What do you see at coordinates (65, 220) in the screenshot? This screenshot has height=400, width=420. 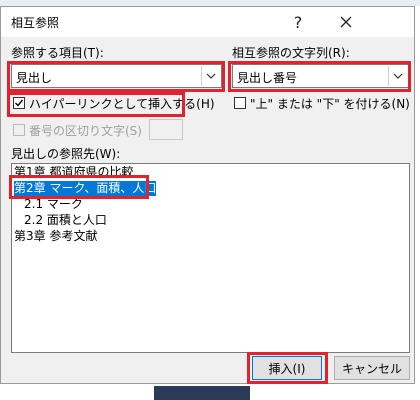 I see `list-item: 2.2 面積と人口` at bounding box center [65, 220].